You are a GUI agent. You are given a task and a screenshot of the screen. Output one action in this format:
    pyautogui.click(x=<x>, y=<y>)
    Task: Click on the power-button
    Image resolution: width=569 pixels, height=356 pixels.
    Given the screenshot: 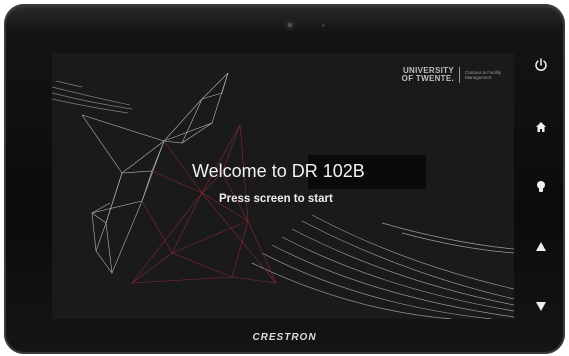 What is the action you would take?
    pyautogui.click(x=541, y=65)
    